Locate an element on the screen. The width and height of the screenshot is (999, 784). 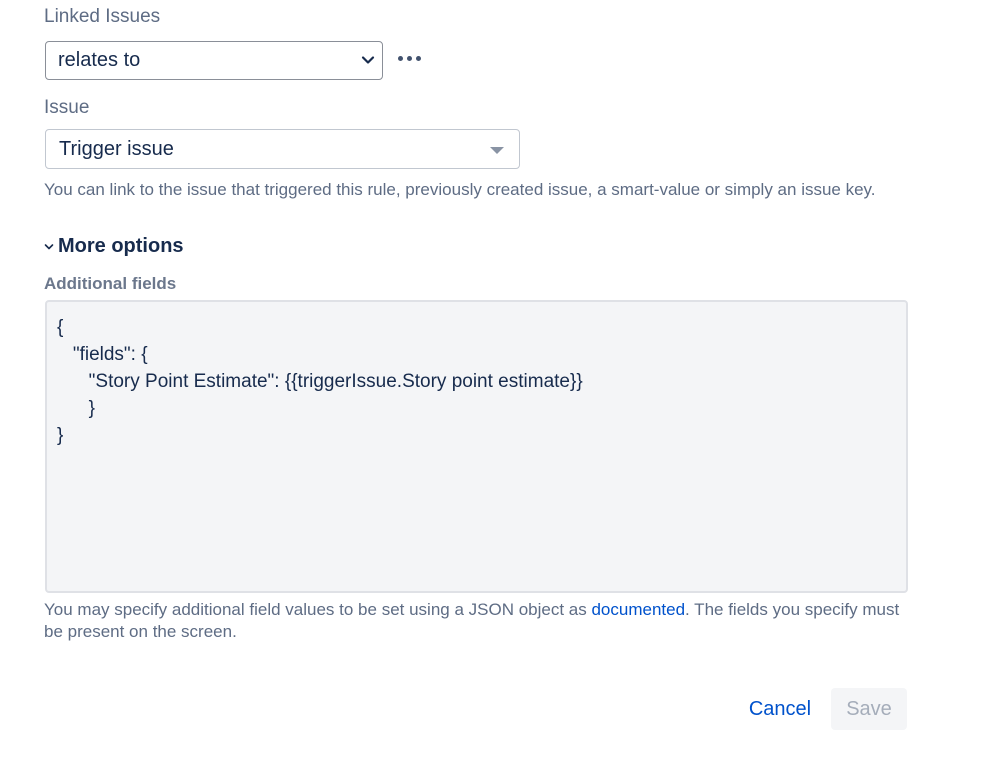
caret-down-icon is located at coordinates (497, 150).